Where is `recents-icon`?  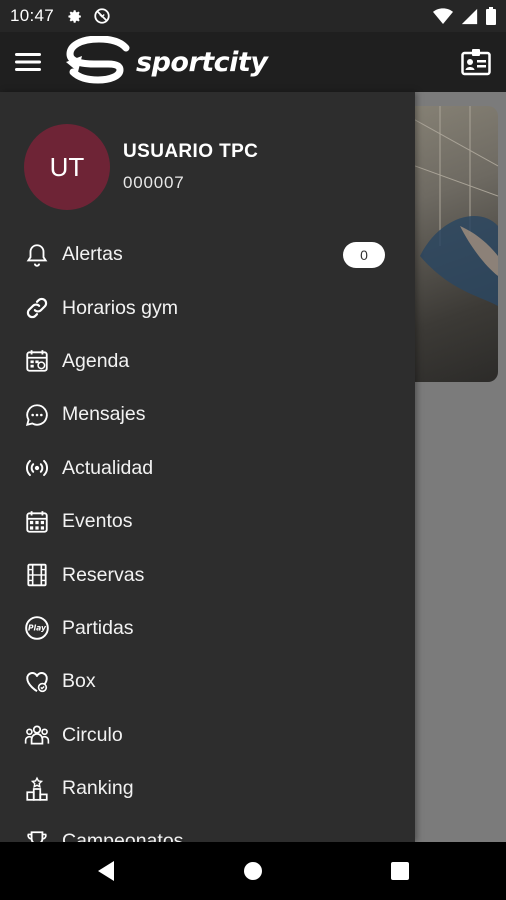
recents-icon is located at coordinates (400, 871).